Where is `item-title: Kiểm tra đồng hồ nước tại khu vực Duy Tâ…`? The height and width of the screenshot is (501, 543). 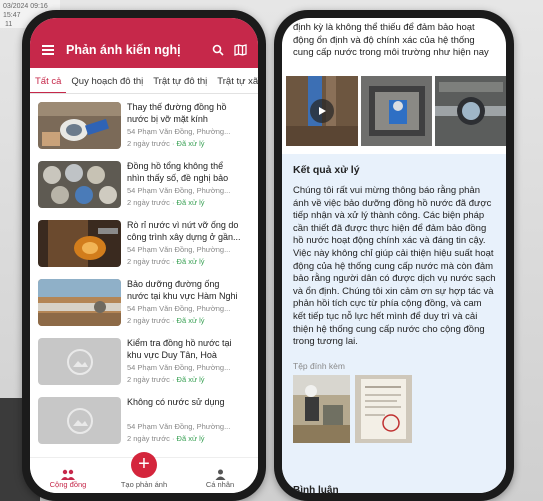 item-title: Kiểm tra đồng hồ nước tại khu vực Duy Tâ… is located at coordinates (179, 349).